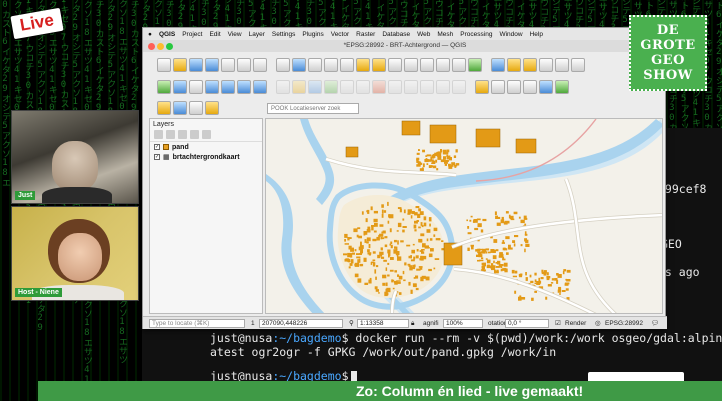  I want to click on add-wms-icon, so click(244, 87).